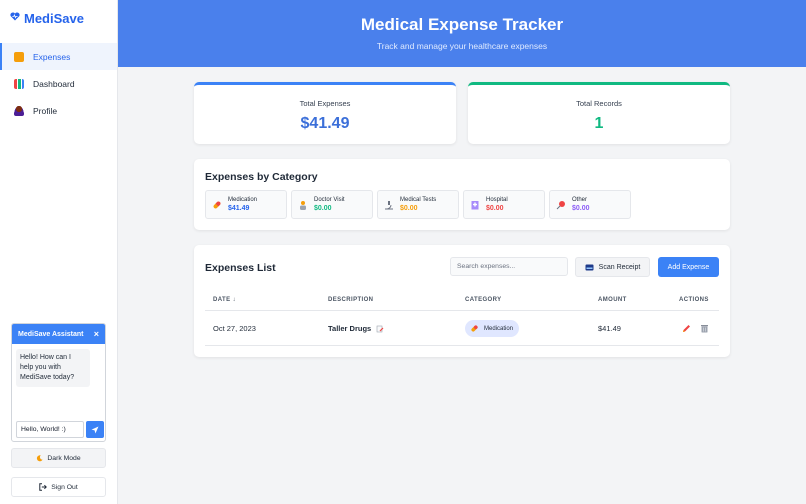 Image resolution: width=806 pixels, height=504 pixels. I want to click on scan-receipt-button: Scan Receipt, so click(612, 267).